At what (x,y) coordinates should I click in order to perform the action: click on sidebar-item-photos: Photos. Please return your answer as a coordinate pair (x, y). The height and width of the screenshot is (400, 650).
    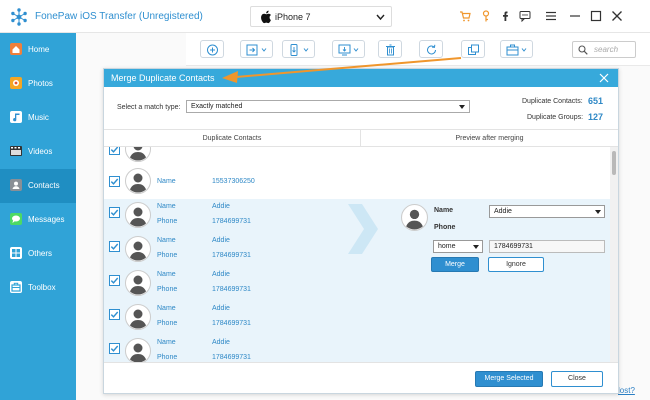
    Looking at the image, I should click on (38, 84).